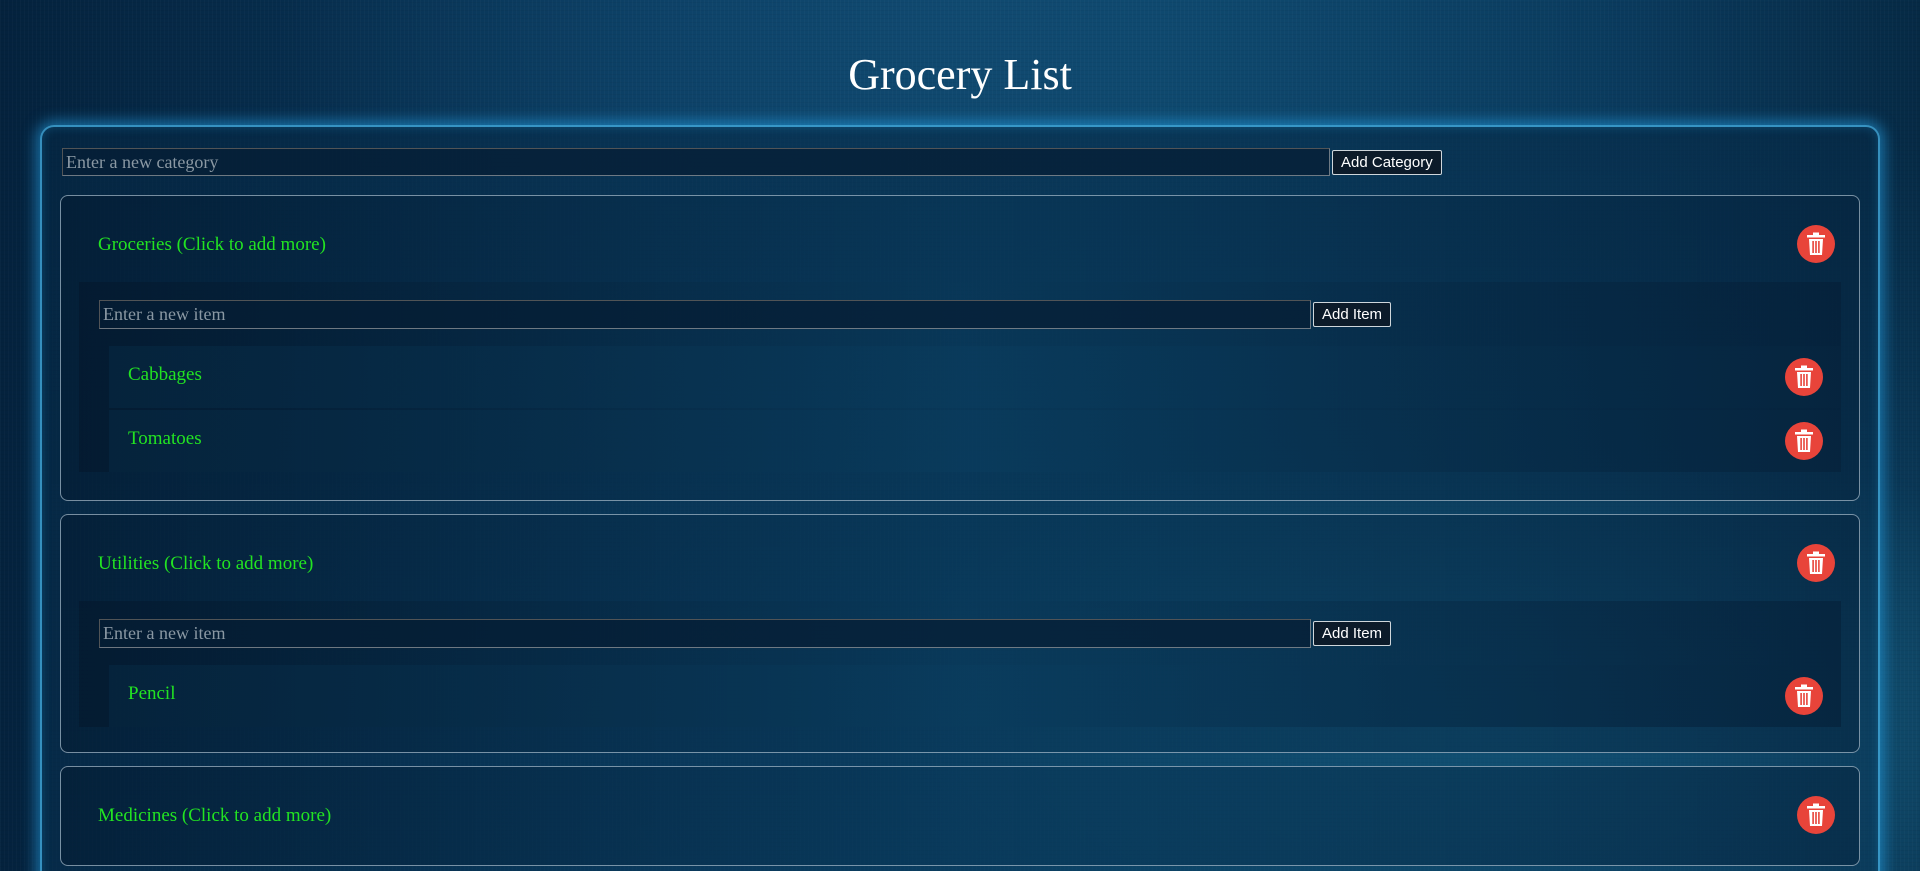 This screenshot has width=1920, height=871. I want to click on add-category-button: Add Category, so click(1387, 162).